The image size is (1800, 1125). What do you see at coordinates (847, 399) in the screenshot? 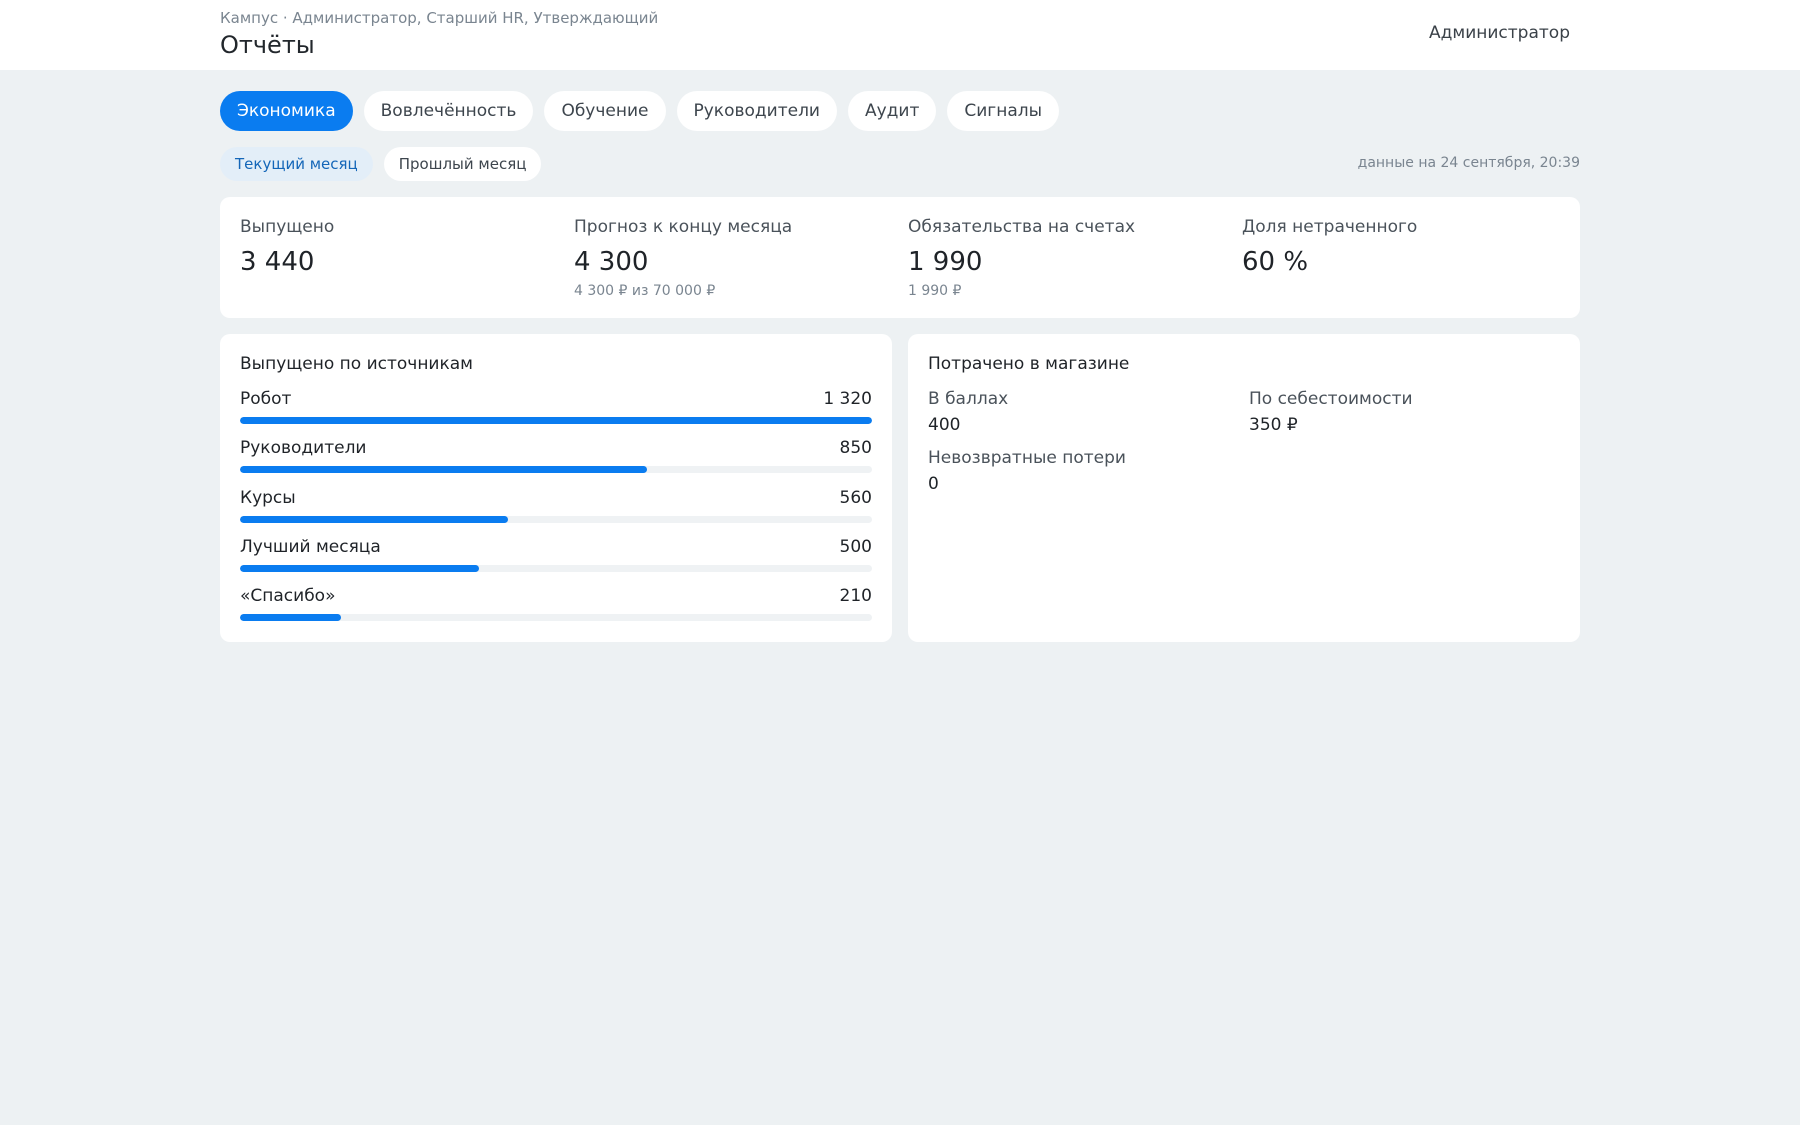
I see `source-value: 1 320` at bounding box center [847, 399].